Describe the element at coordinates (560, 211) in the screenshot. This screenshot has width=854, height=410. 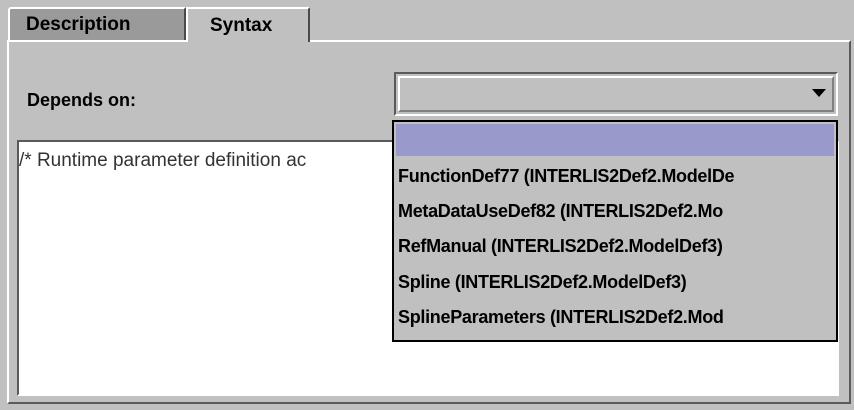
I see `dropdown-item: MetaDataUseDef82 (INTERLIS2Def2.Mo` at that location.